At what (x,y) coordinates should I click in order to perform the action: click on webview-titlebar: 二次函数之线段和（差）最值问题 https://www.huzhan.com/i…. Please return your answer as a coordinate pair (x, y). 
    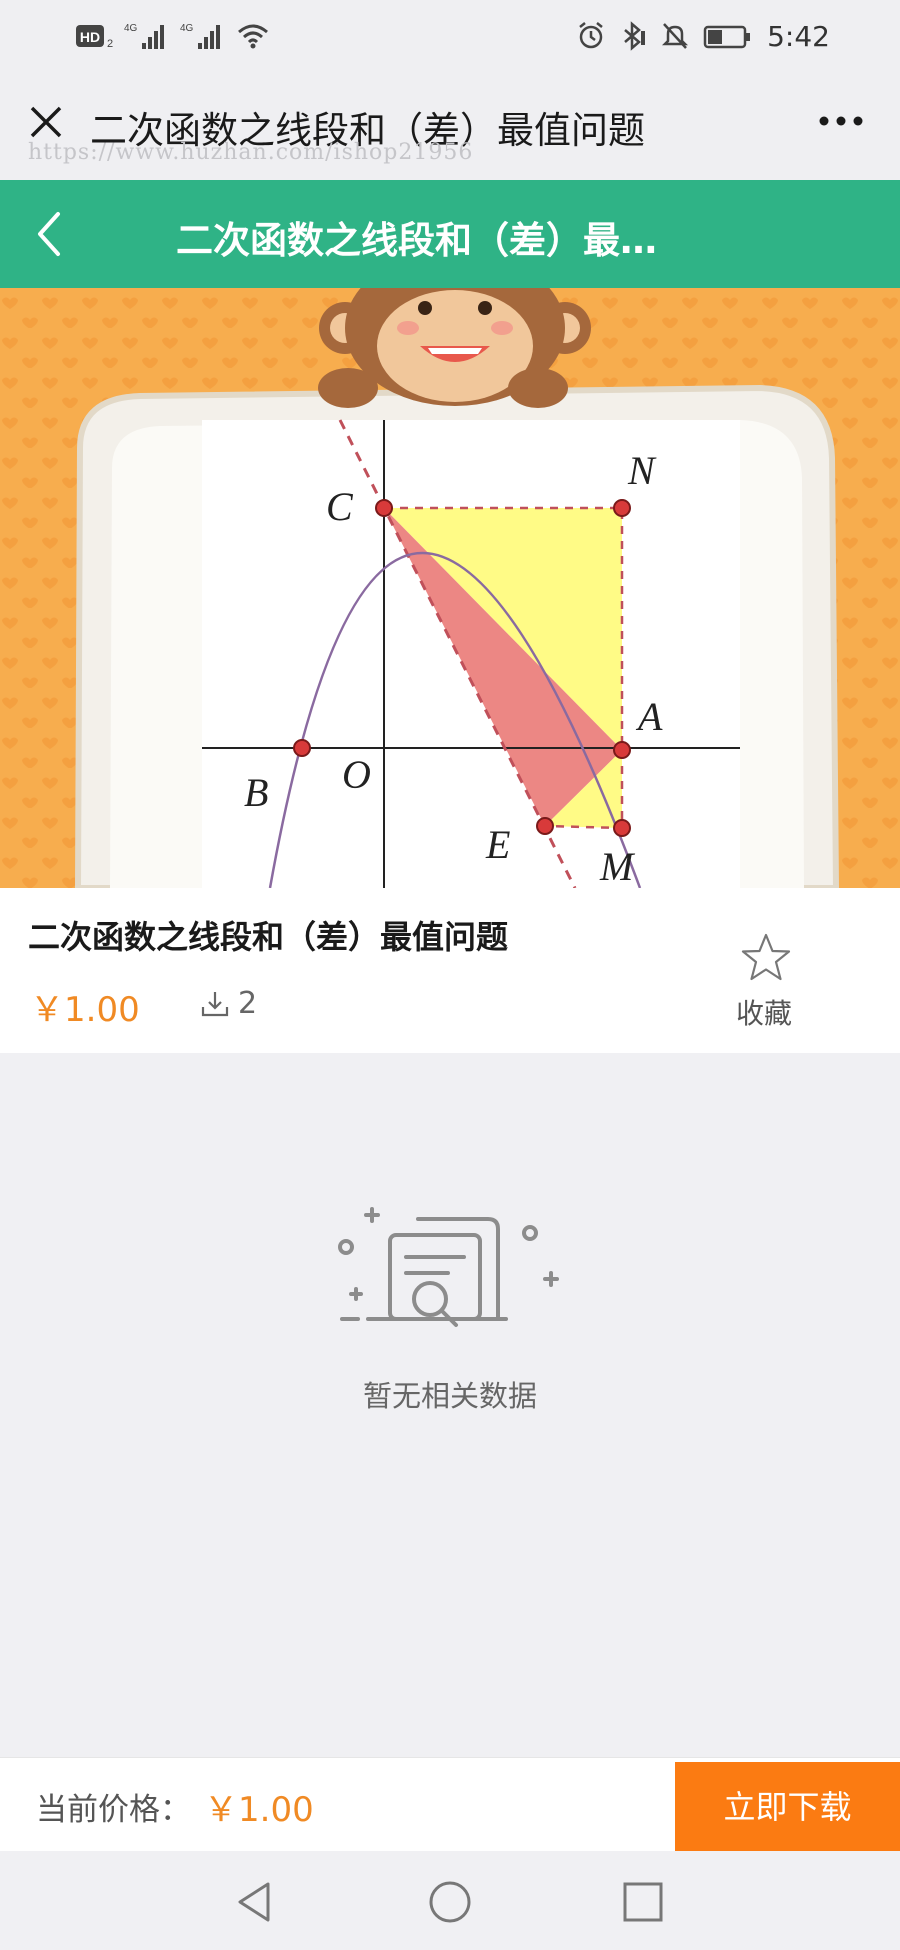
    Looking at the image, I should click on (450, 126).